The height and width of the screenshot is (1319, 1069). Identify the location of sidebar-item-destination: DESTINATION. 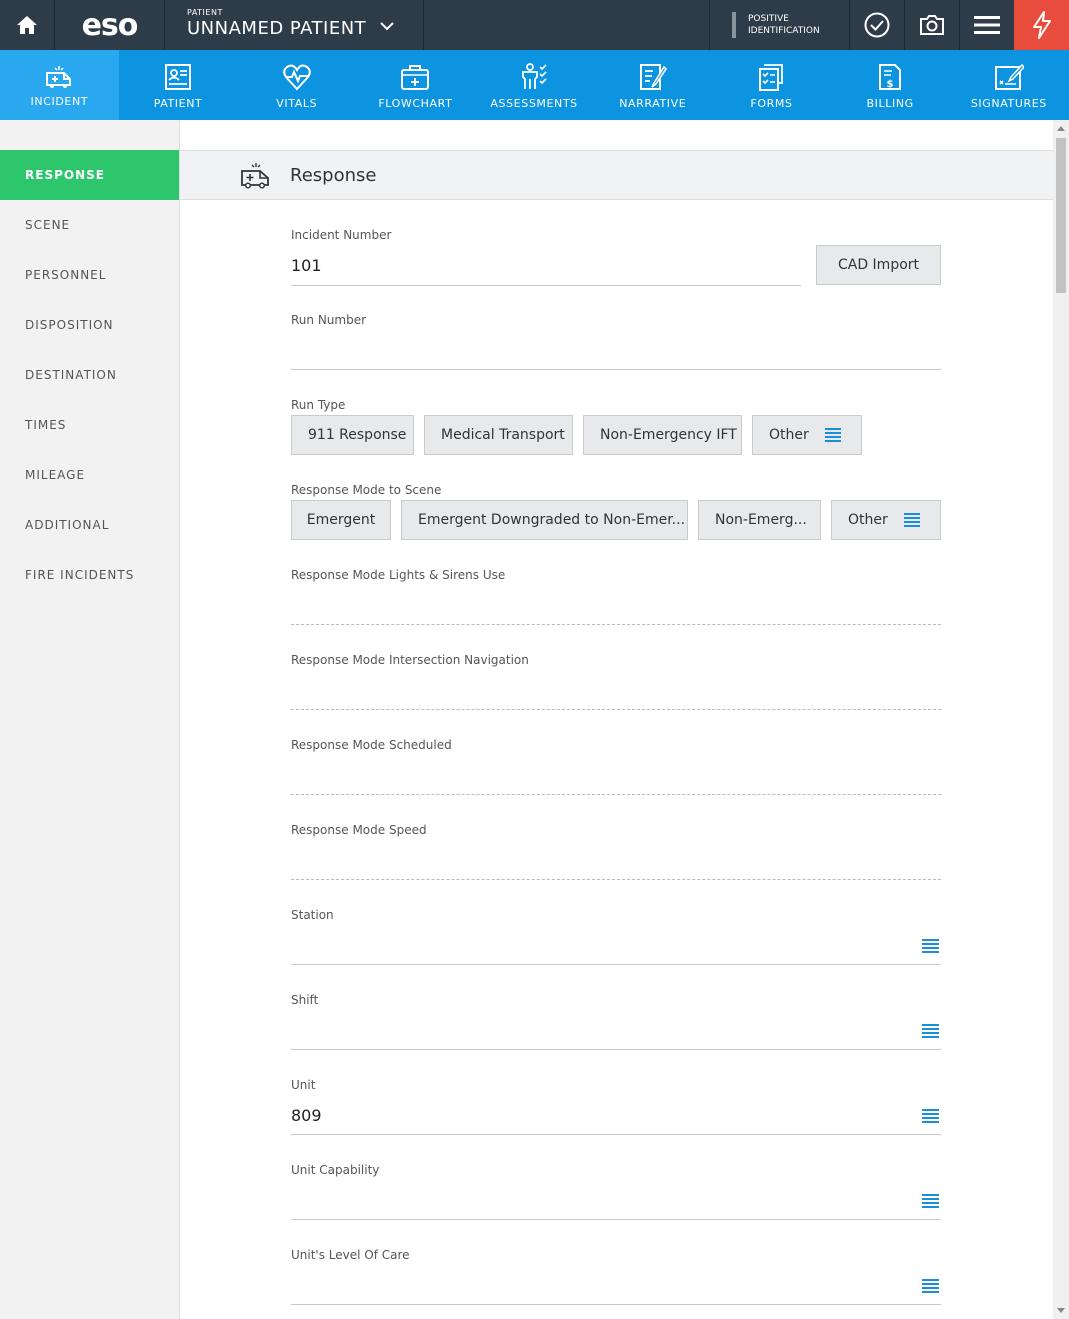
(89, 375).